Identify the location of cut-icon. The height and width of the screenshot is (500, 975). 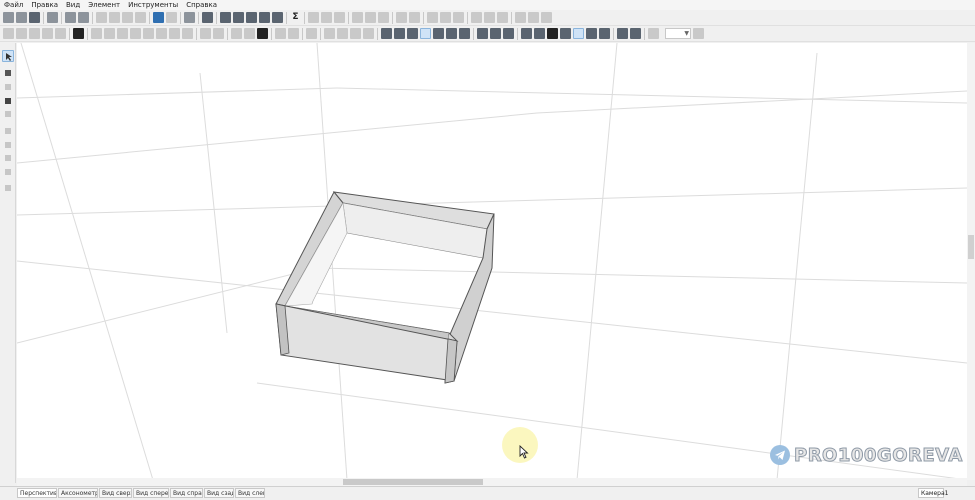
(101, 17).